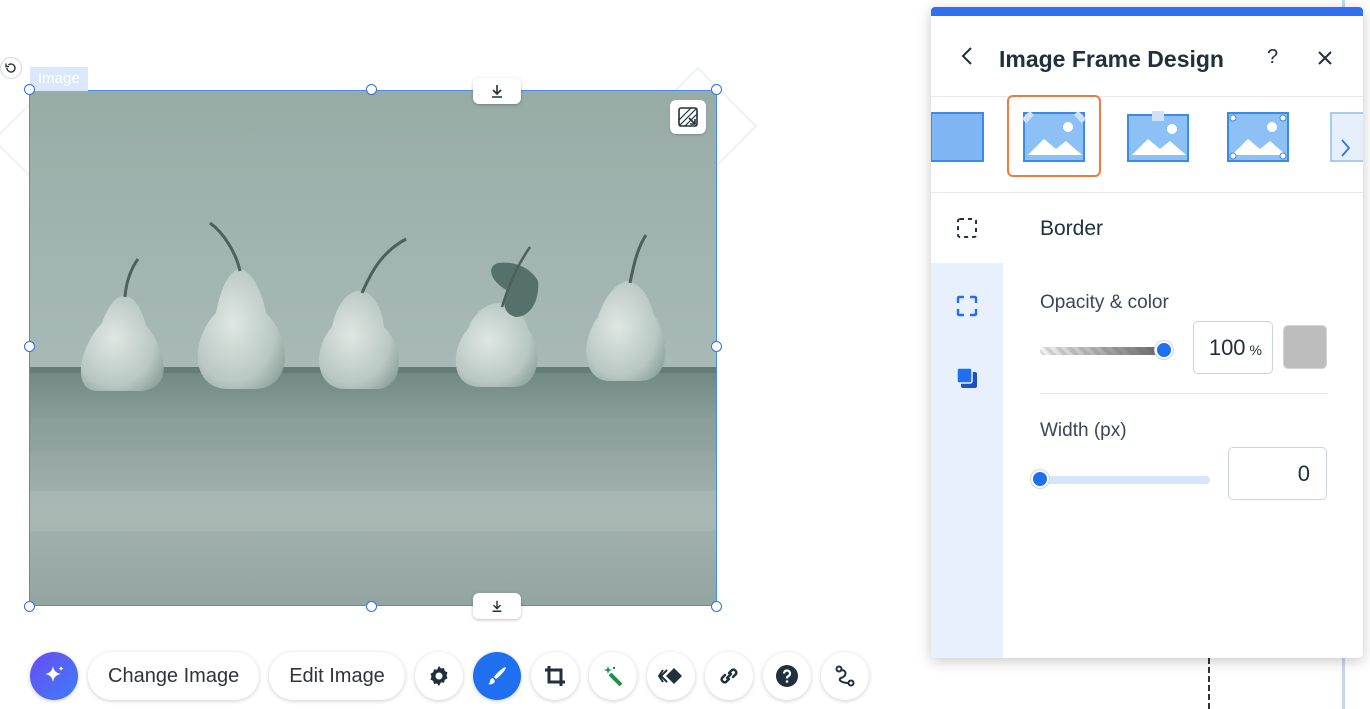  I want to click on back-button, so click(967, 56).